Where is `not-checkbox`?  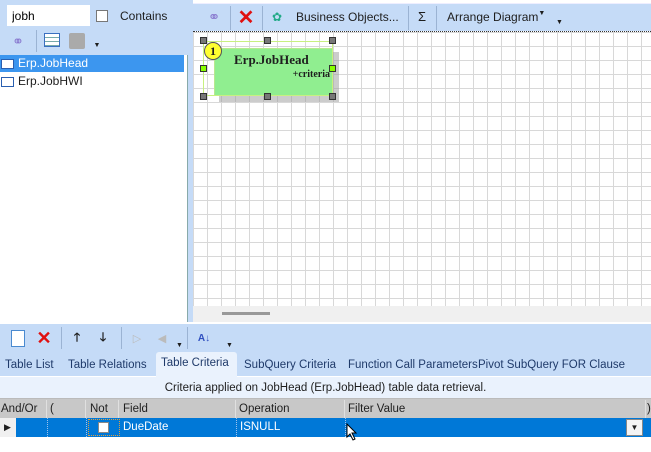 not-checkbox is located at coordinates (103, 427).